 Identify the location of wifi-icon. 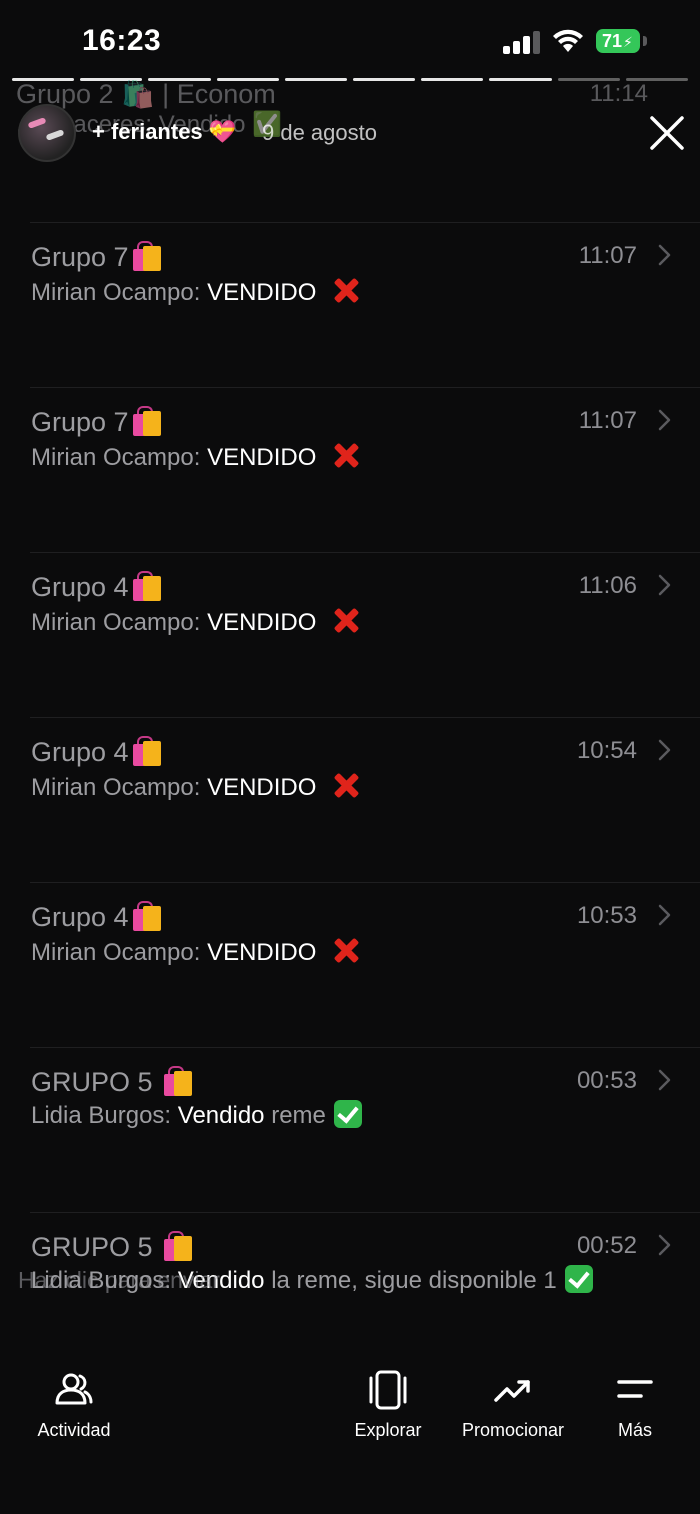
(568, 40).